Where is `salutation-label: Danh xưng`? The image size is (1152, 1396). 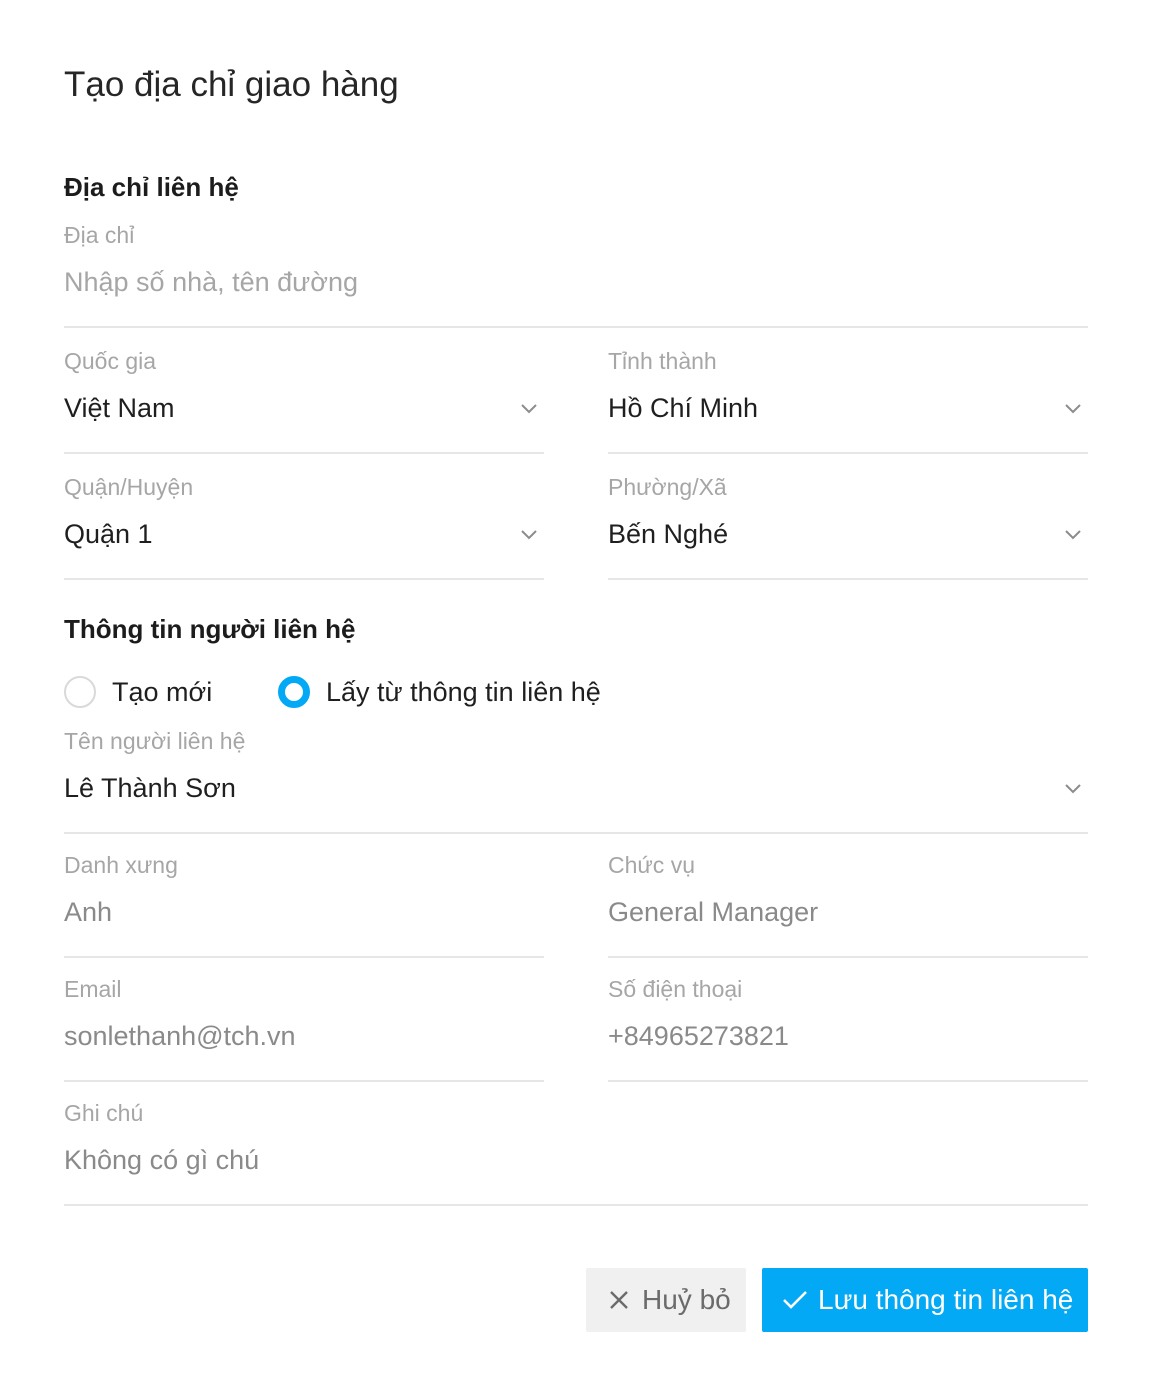 salutation-label: Danh xưng is located at coordinates (121, 865).